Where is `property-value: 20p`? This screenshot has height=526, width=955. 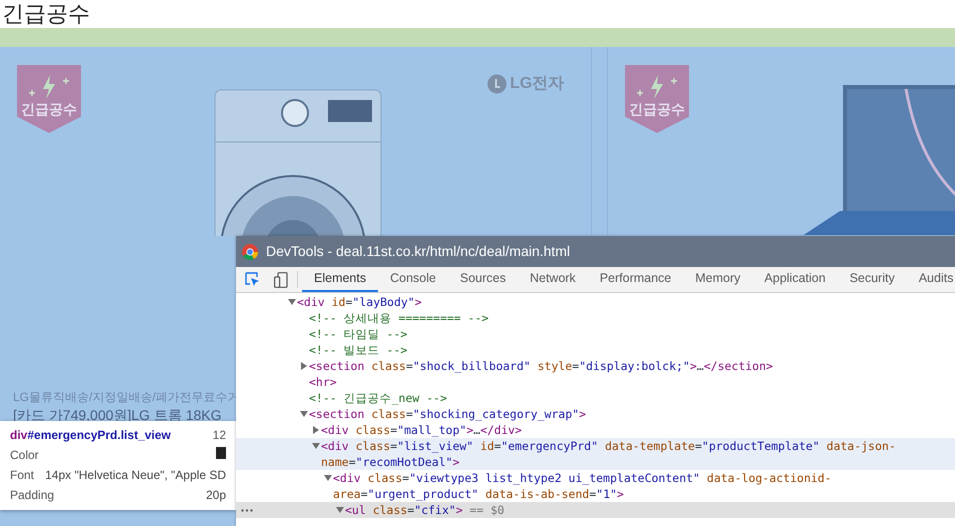
property-value: 20p is located at coordinates (216, 495).